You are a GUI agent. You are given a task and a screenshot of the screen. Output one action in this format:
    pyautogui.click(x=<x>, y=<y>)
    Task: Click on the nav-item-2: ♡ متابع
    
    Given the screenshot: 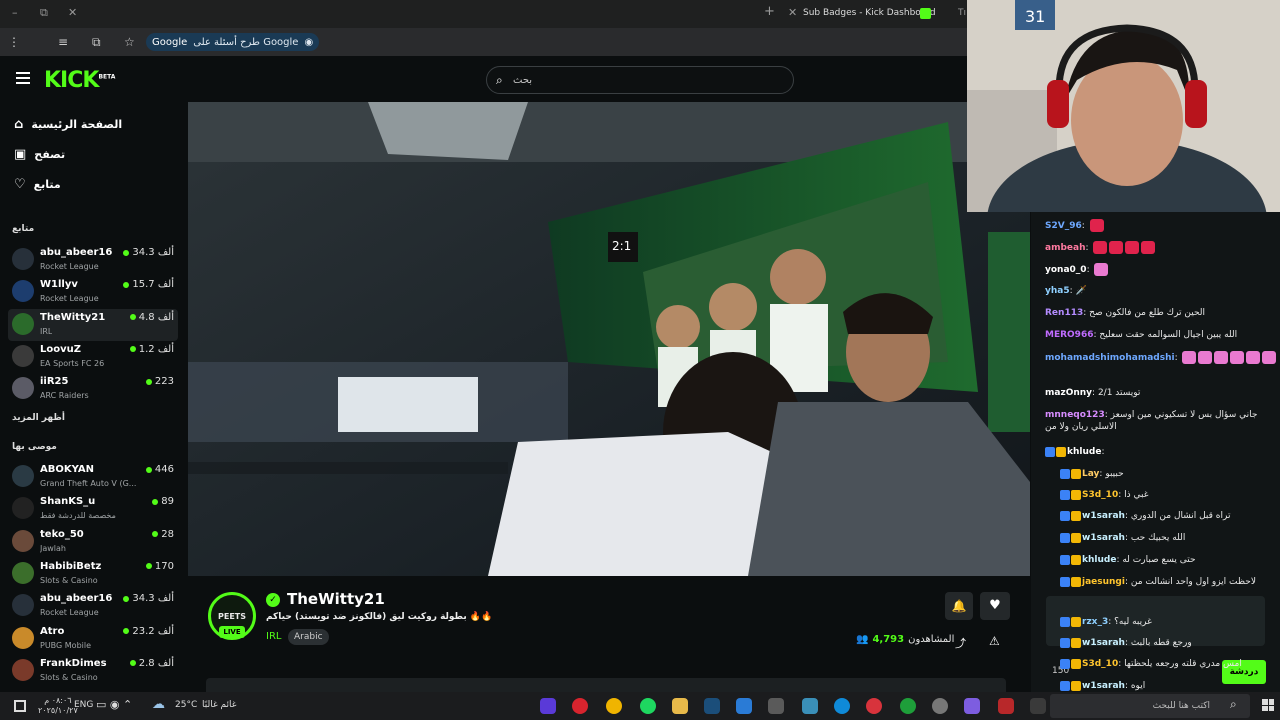 What is the action you would take?
    pyautogui.click(x=93, y=184)
    